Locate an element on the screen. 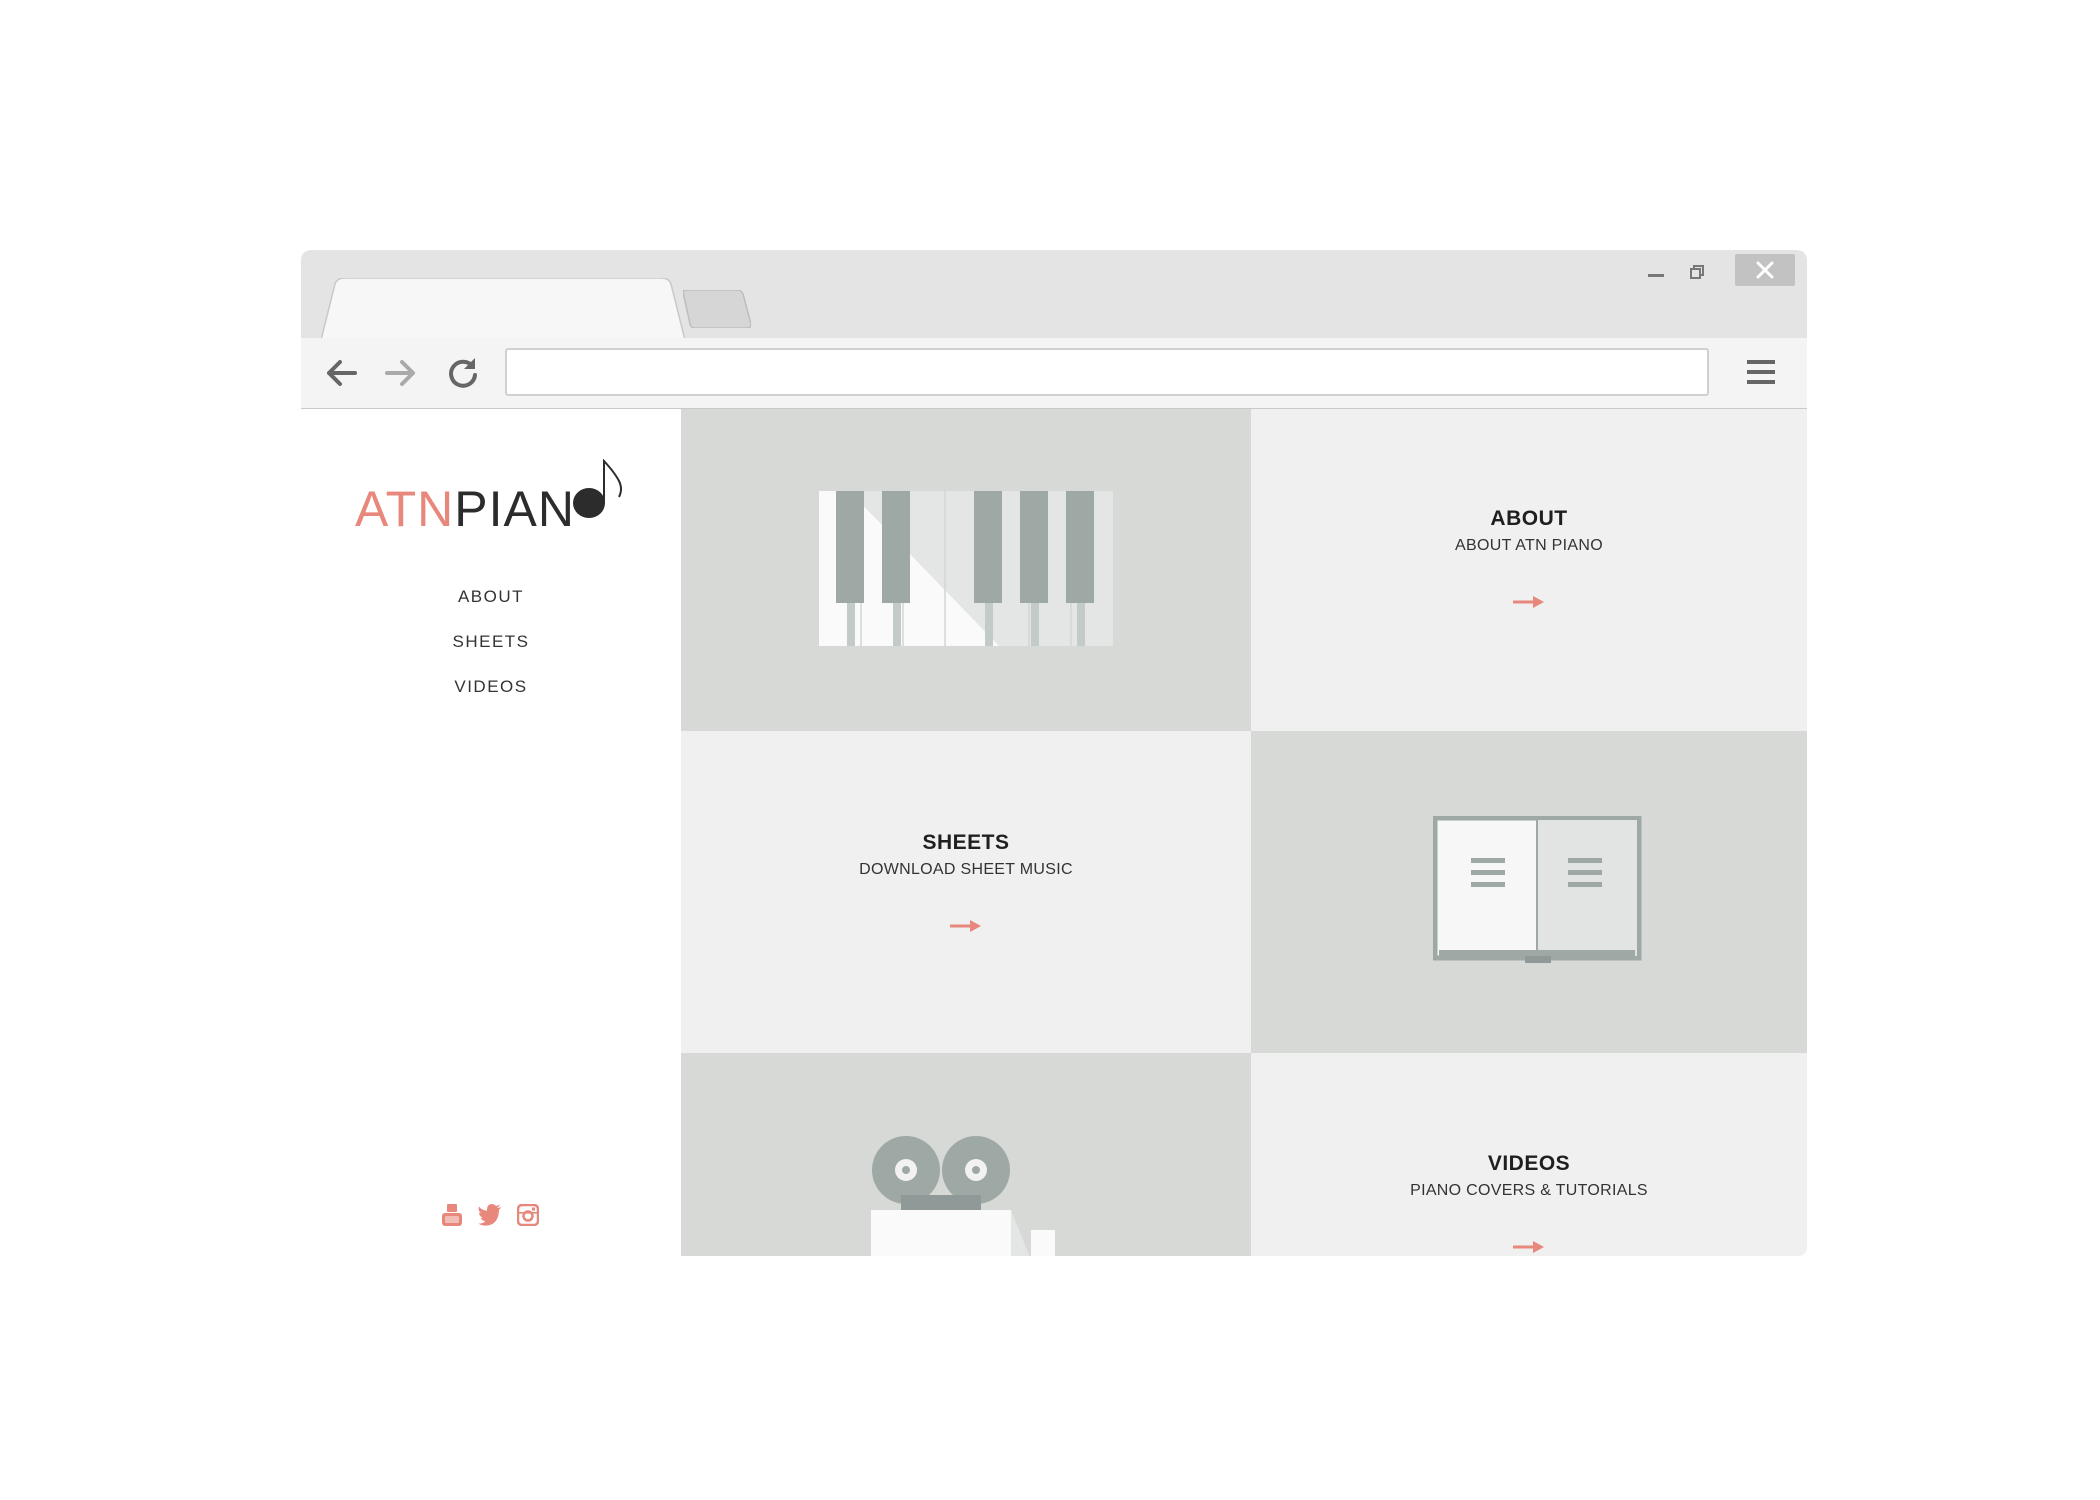 This screenshot has height=1500, width=2100. piano-illustration-tile is located at coordinates (966, 570).